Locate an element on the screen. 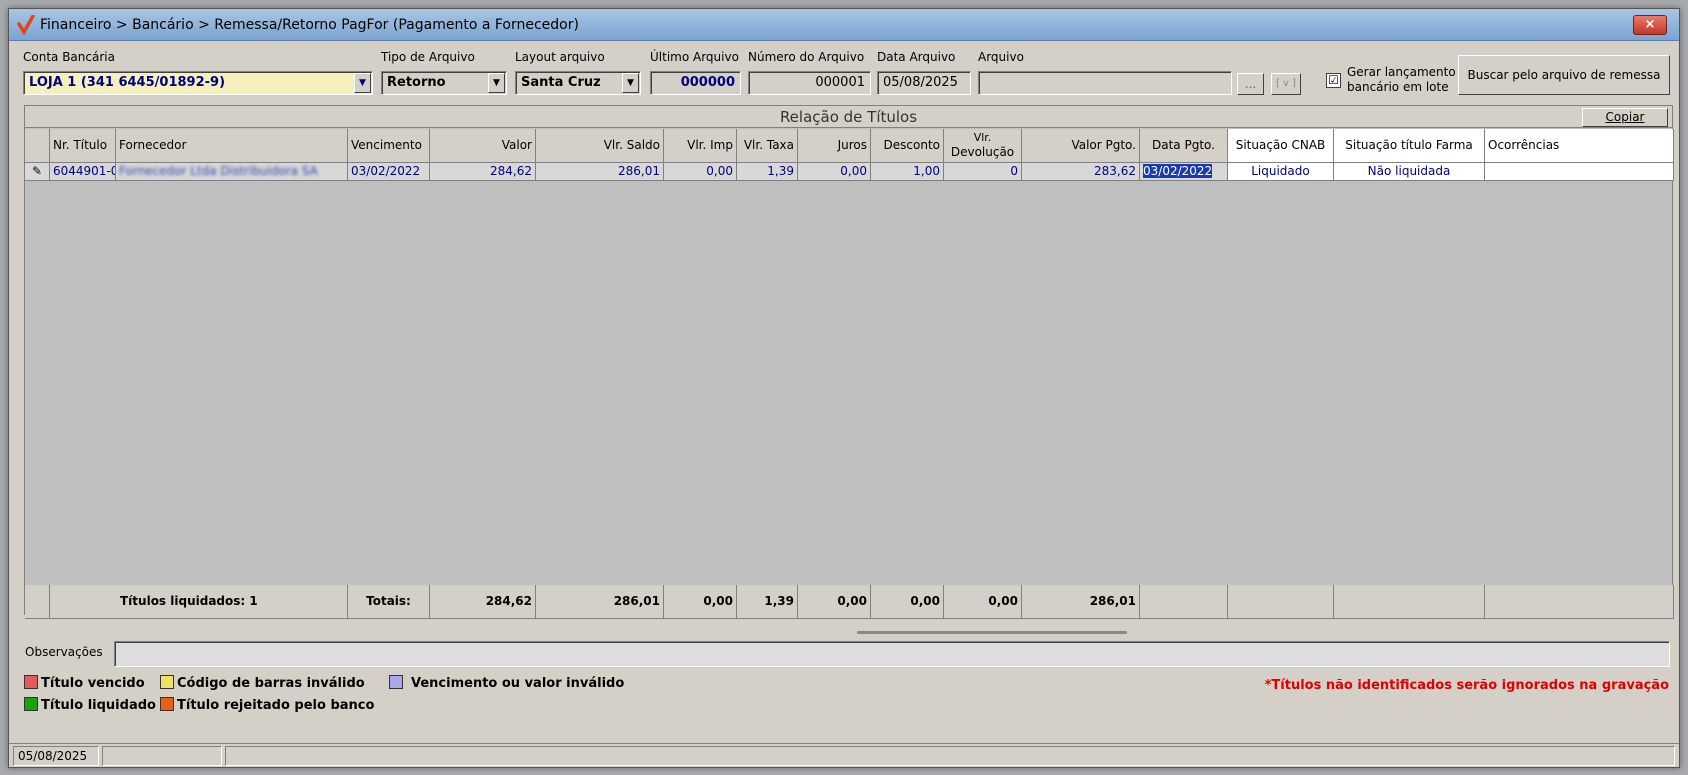 The image size is (1688, 775). conta-value: LOJA 1 (341 6445/01892-9) is located at coordinates (127, 82).